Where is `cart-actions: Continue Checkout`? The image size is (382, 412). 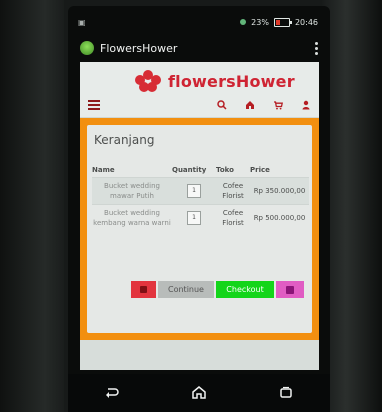
cart-actions: Continue Checkout is located at coordinates (217, 289).